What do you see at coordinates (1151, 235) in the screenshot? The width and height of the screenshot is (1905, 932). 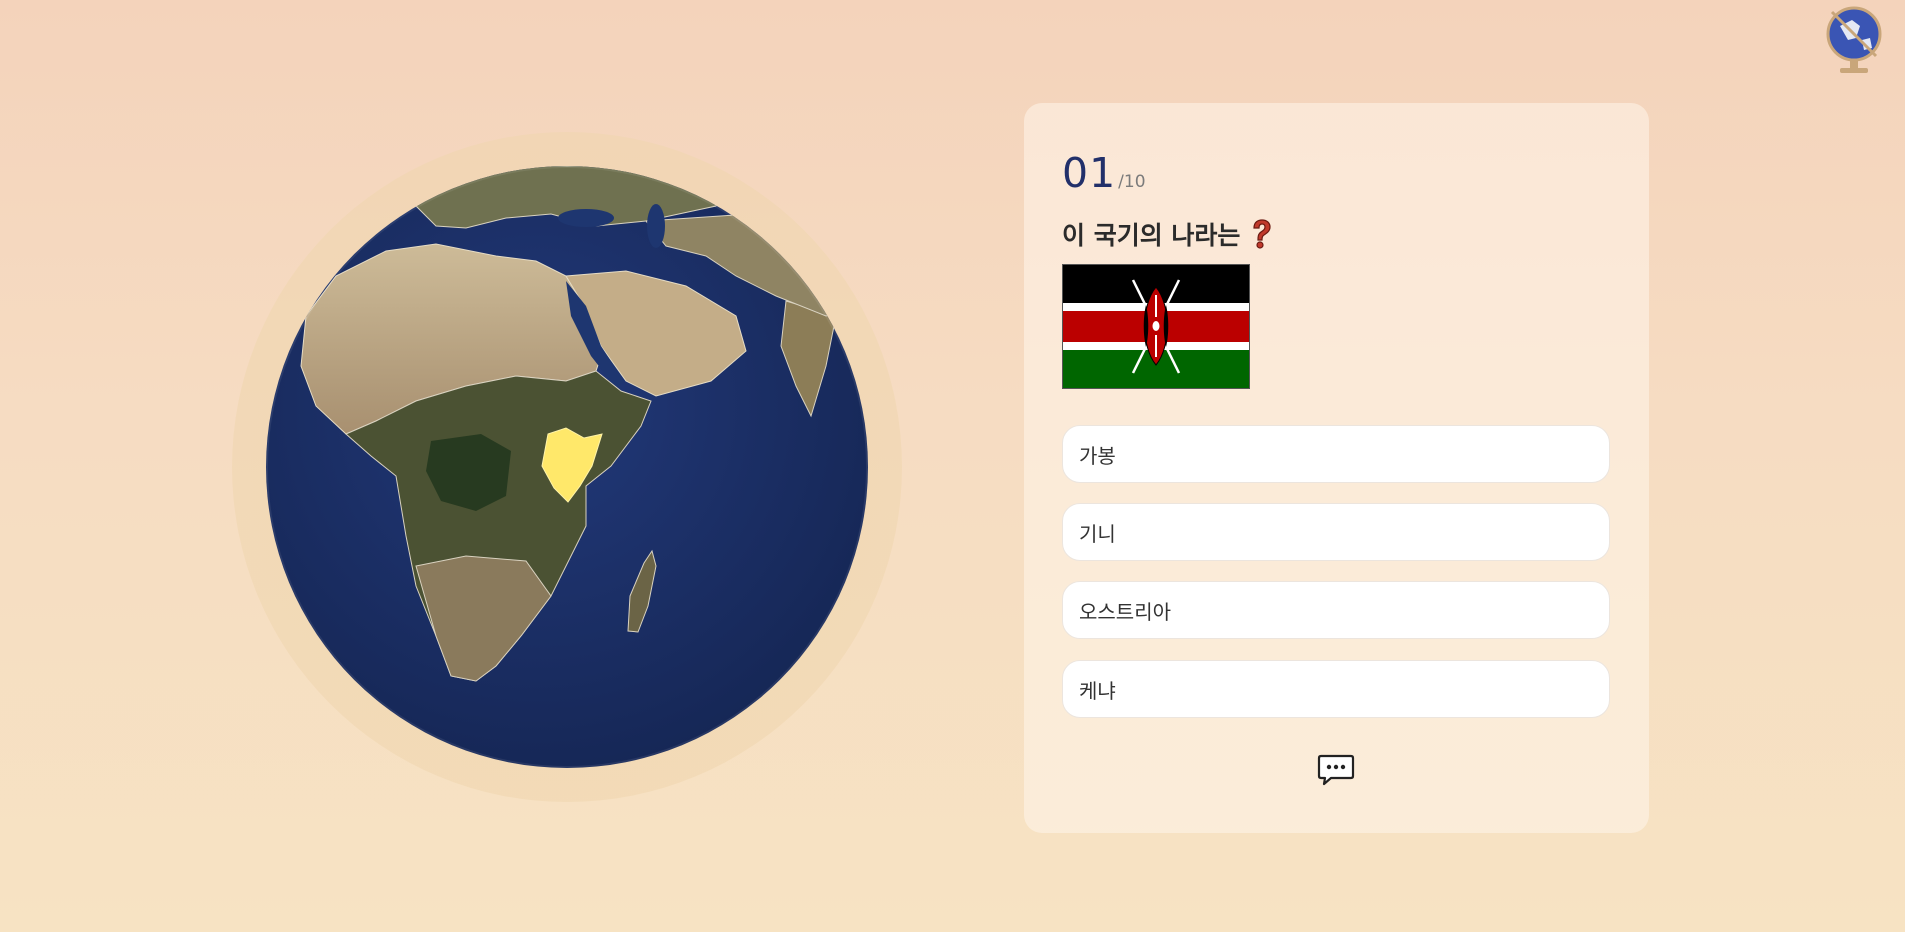 I see `question-text: 이 국기의 나라는` at bounding box center [1151, 235].